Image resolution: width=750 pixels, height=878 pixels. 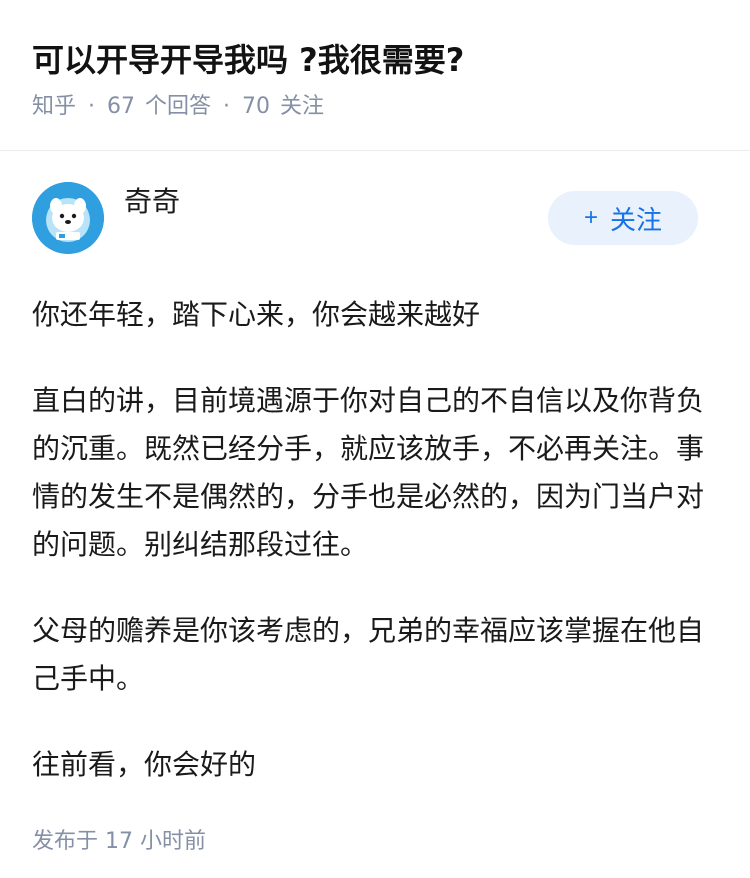 What do you see at coordinates (302, 107) in the screenshot?
I see `followers-label: 关注` at bounding box center [302, 107].